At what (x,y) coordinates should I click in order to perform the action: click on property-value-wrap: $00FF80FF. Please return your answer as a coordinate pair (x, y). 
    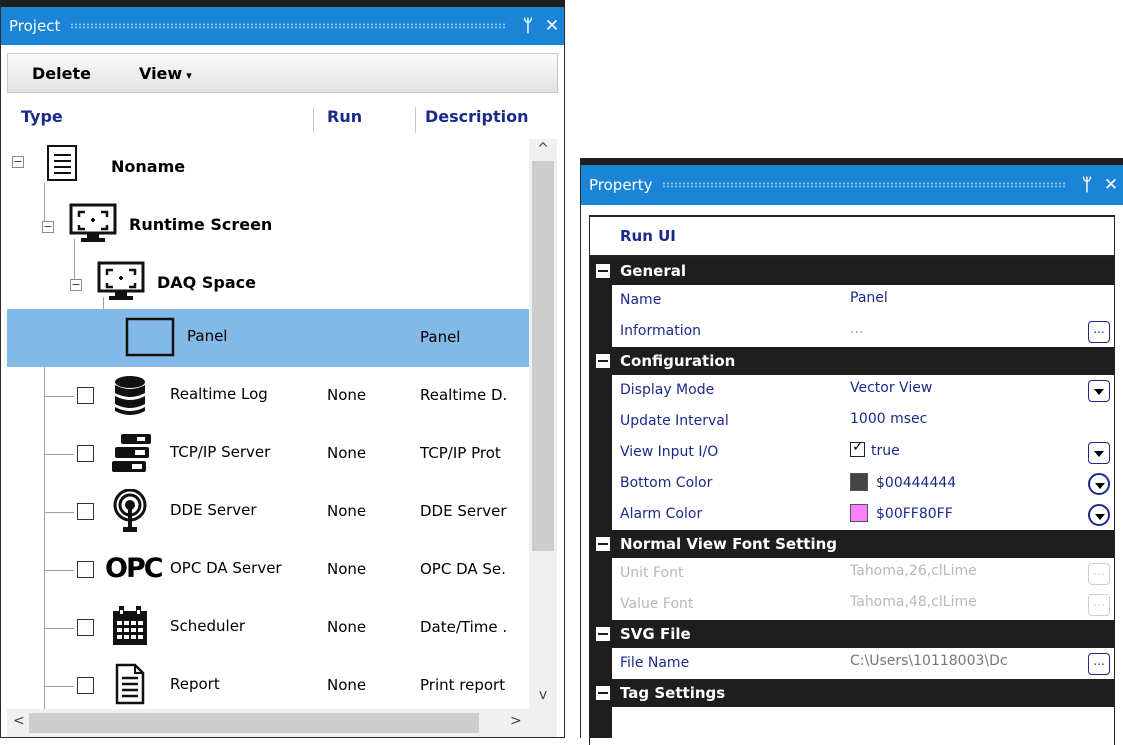
    Looking at the image, I should click on (966, 513).